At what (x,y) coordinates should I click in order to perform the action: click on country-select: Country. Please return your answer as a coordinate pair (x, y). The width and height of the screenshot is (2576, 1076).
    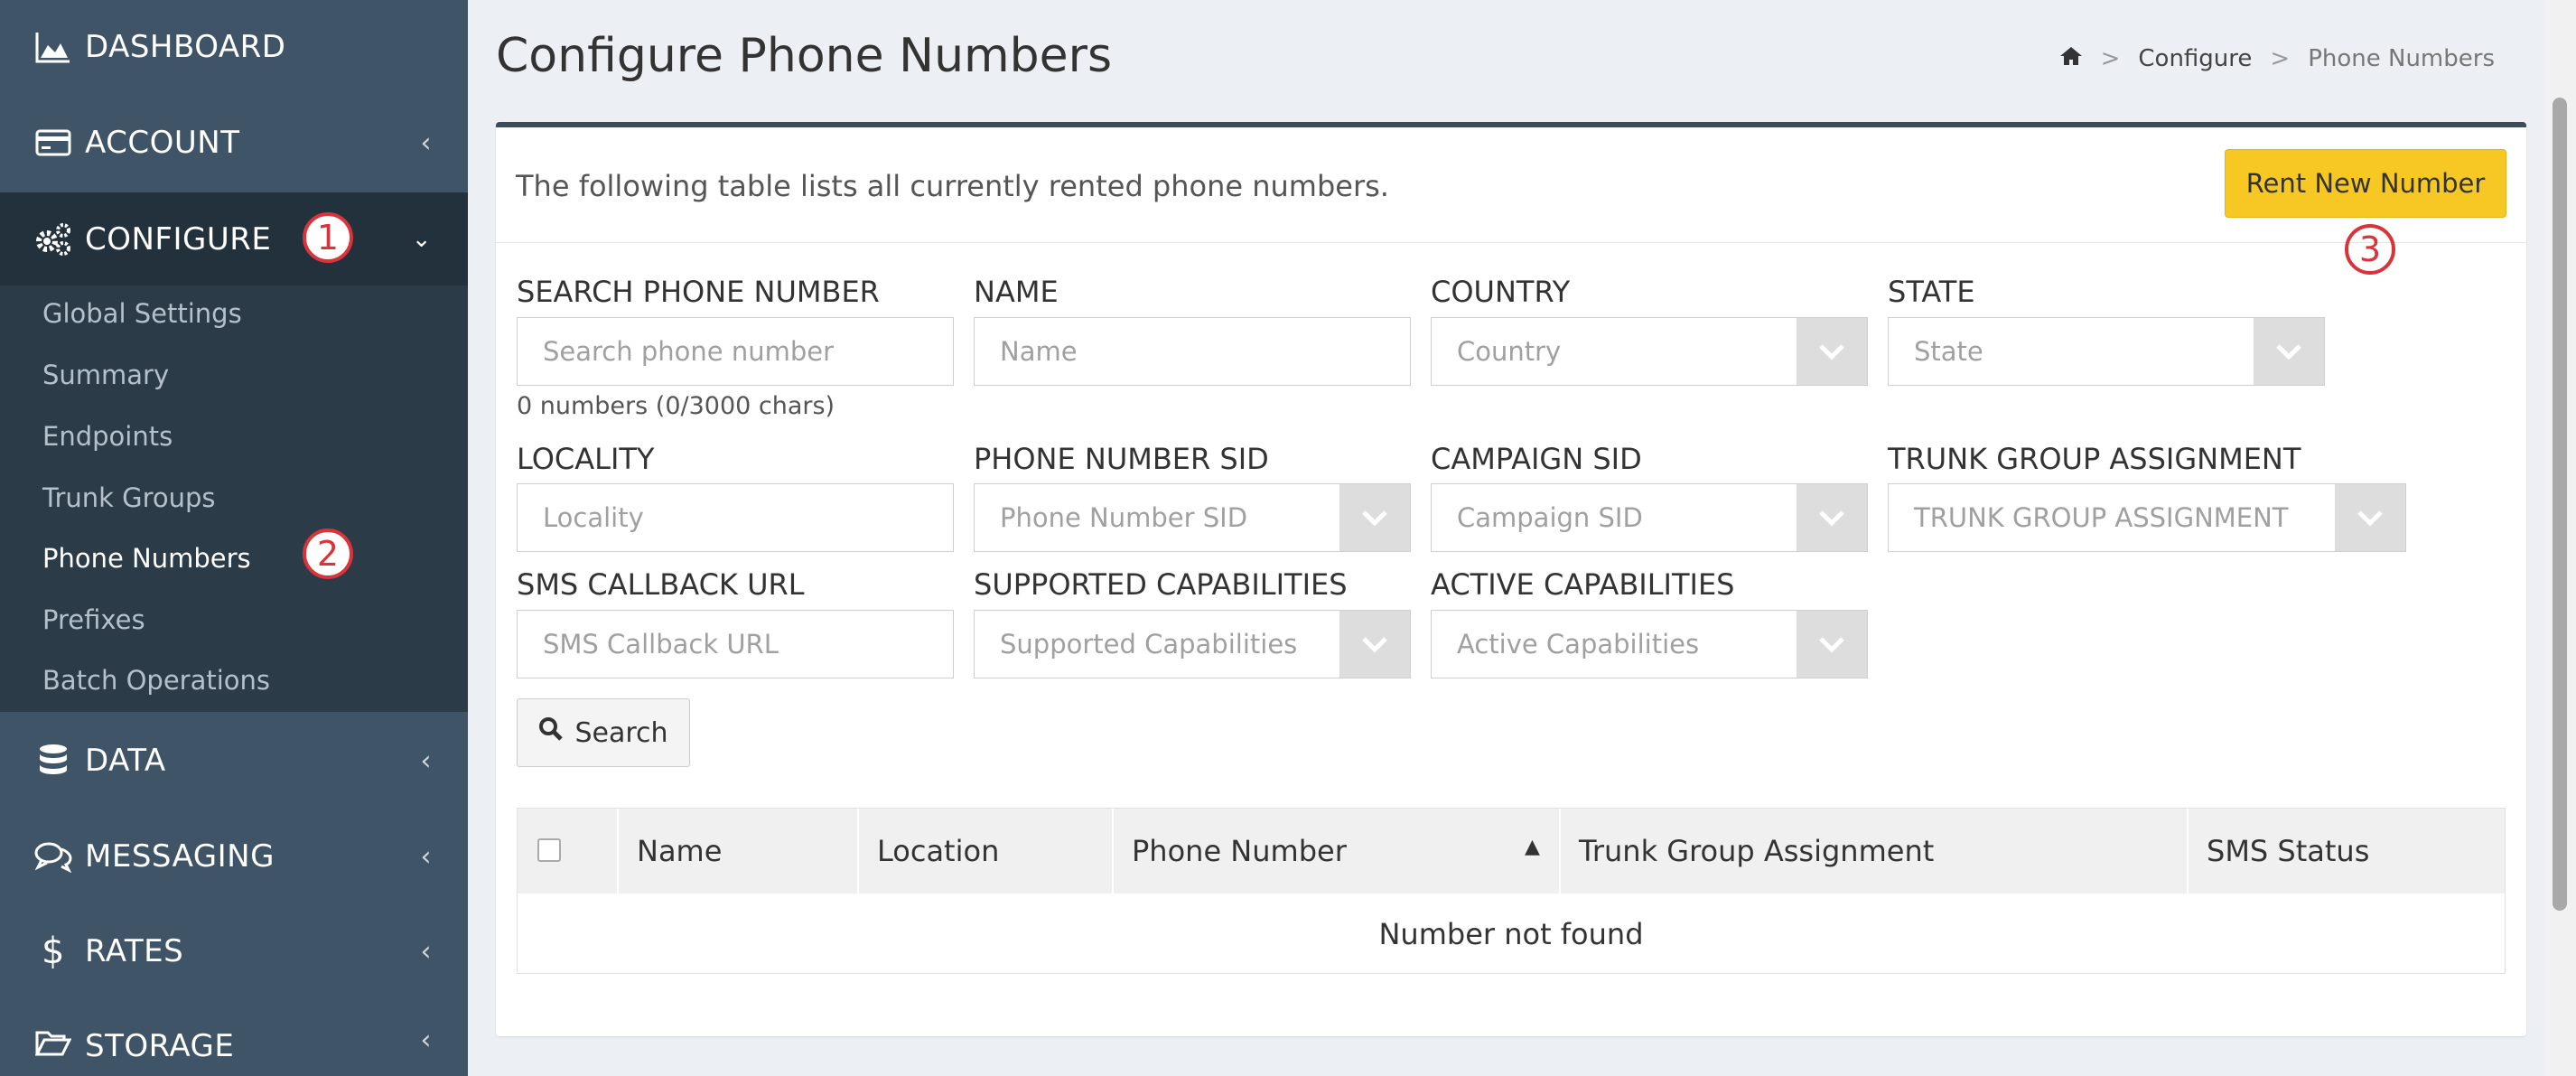
    Looking at the image, I should click on (1649, 352).